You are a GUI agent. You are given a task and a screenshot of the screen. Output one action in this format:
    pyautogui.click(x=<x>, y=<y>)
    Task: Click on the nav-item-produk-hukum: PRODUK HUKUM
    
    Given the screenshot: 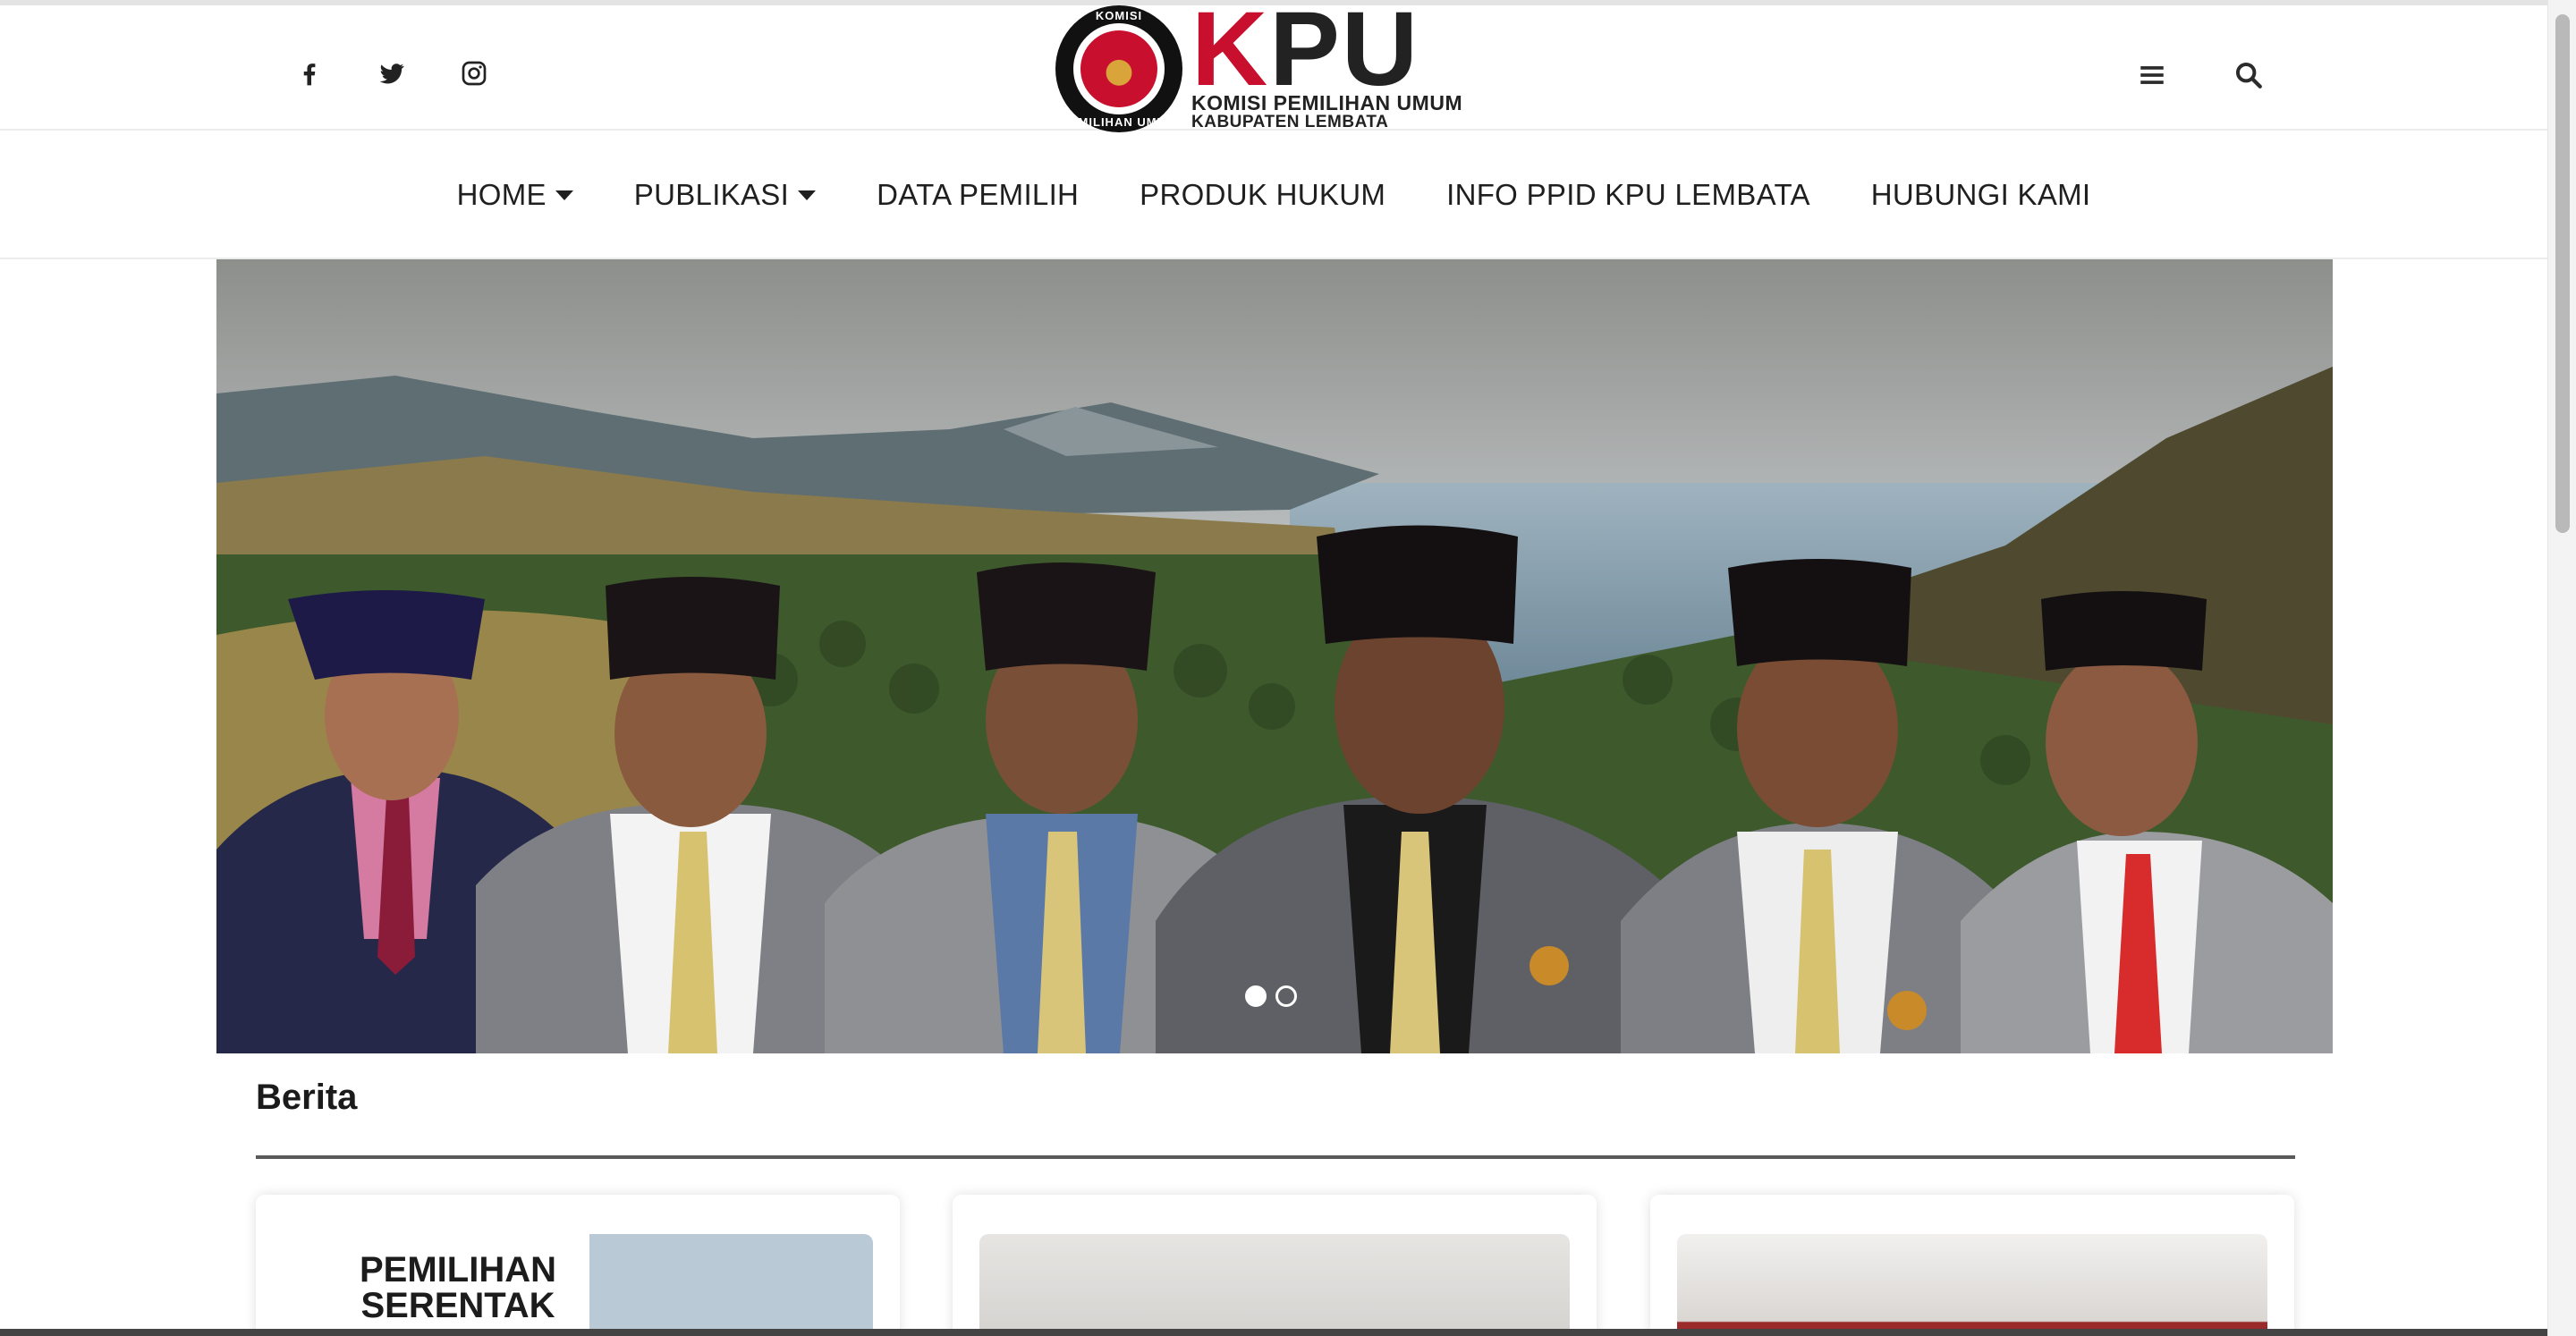 What is the action you would take?
    pyautogui.click(x=1262, y=195)
    